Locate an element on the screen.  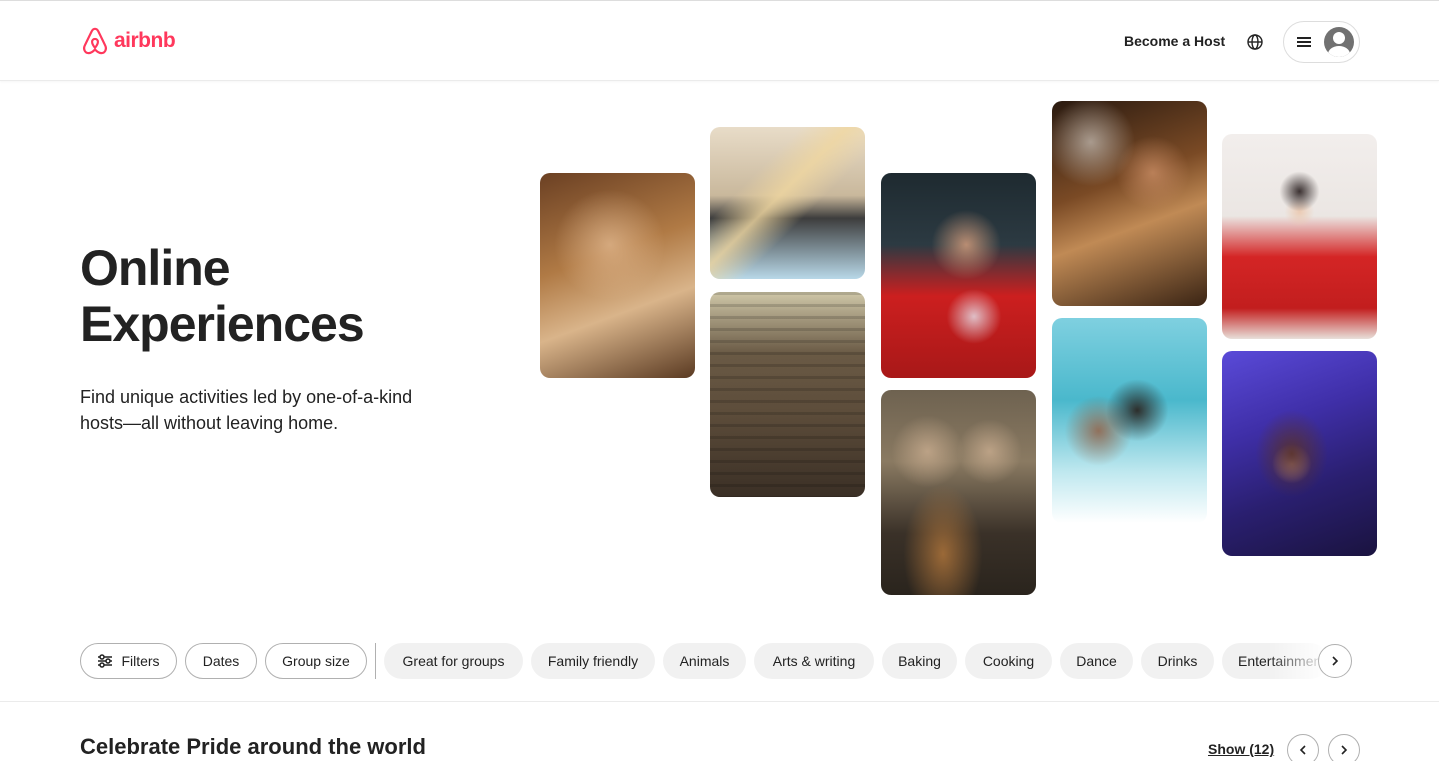
photo-meditation is located at coordinates (787, 394).